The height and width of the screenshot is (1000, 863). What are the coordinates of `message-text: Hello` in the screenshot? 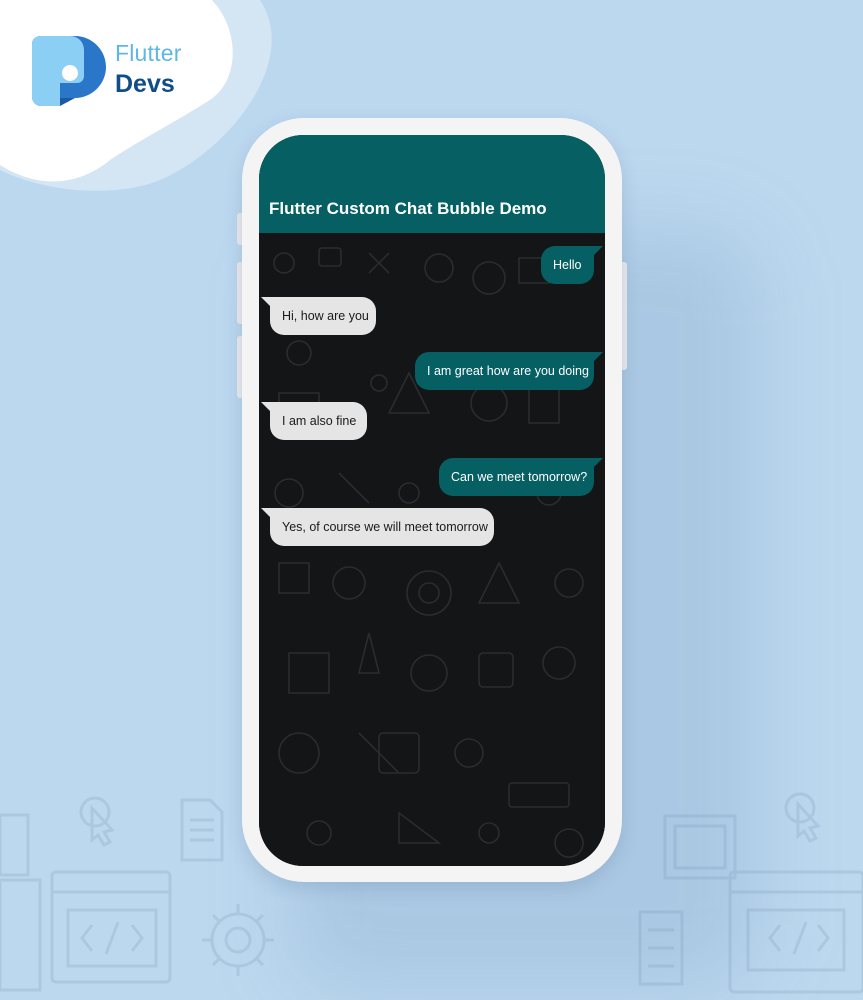 It's located at (567, 265).